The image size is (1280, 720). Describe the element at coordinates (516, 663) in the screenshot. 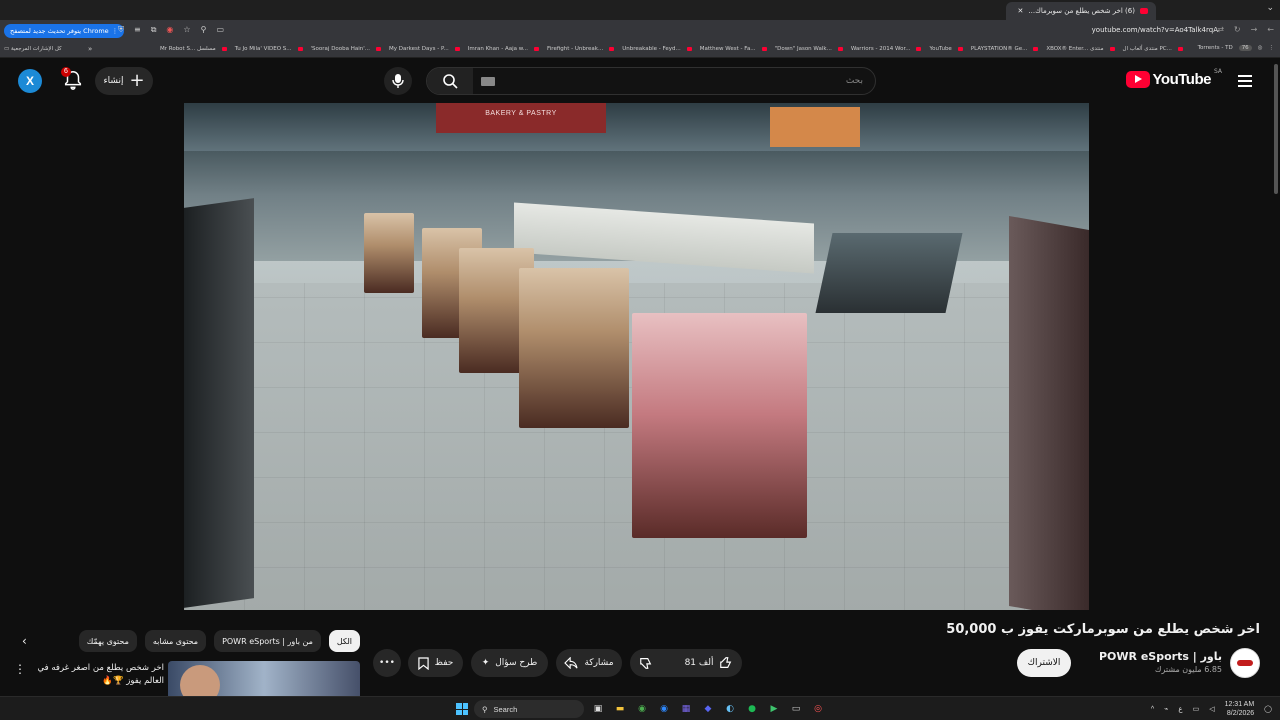

I see `ask-label: طرح سؤال` at that location.